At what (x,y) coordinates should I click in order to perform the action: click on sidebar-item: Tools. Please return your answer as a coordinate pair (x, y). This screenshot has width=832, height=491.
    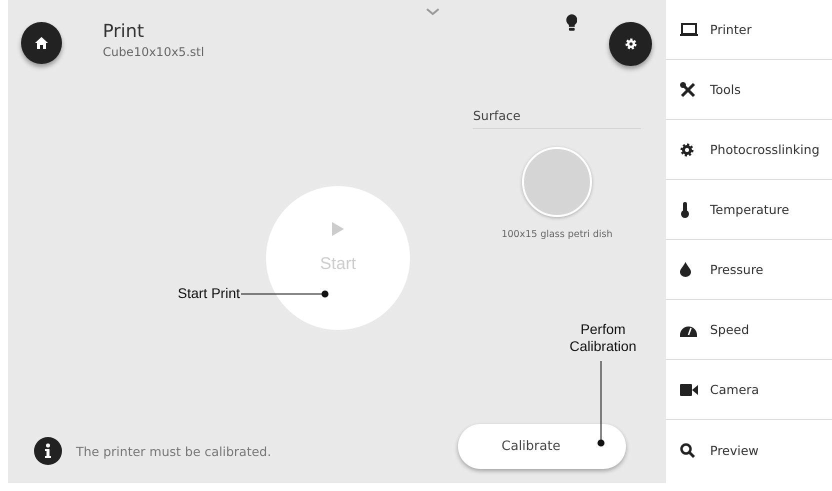
    Looking at the image, I should click on (749, 90).